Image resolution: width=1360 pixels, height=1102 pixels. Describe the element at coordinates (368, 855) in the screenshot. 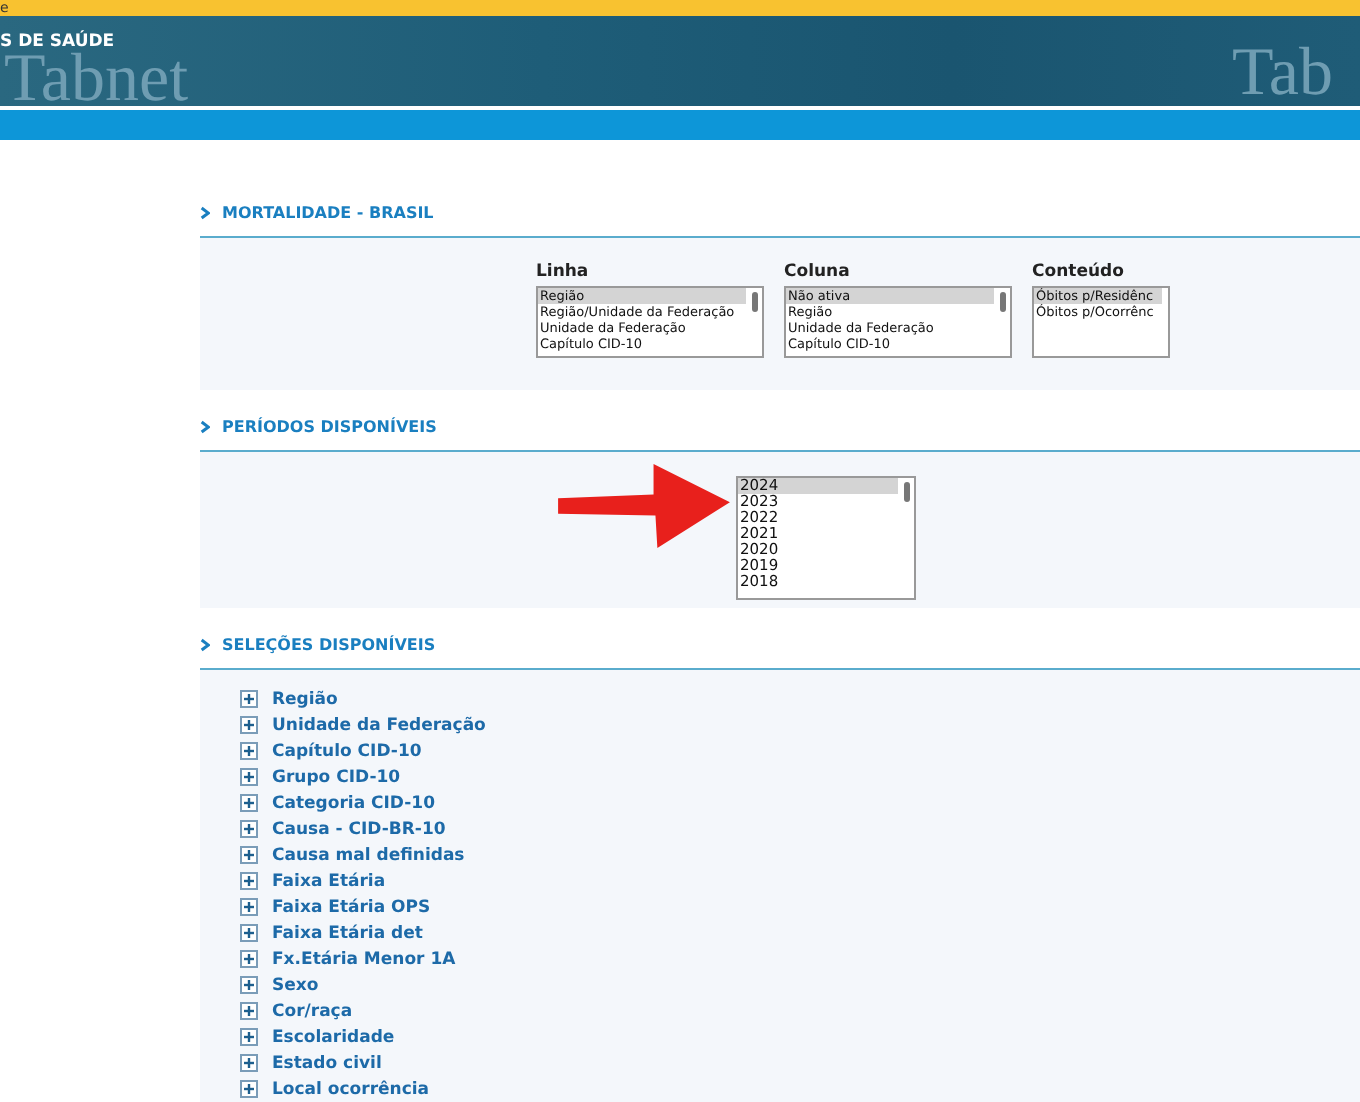

I see `tree-item: Causa mal definidas` at that location.